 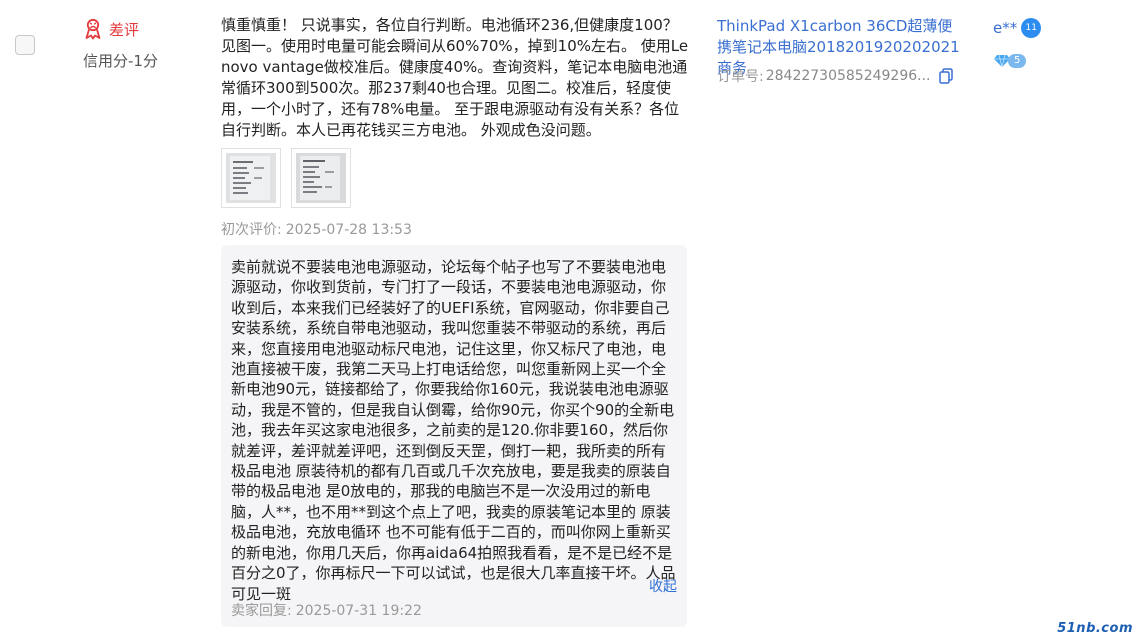 I want to click on user-info: e** 11, so click(x=1017, y=28).